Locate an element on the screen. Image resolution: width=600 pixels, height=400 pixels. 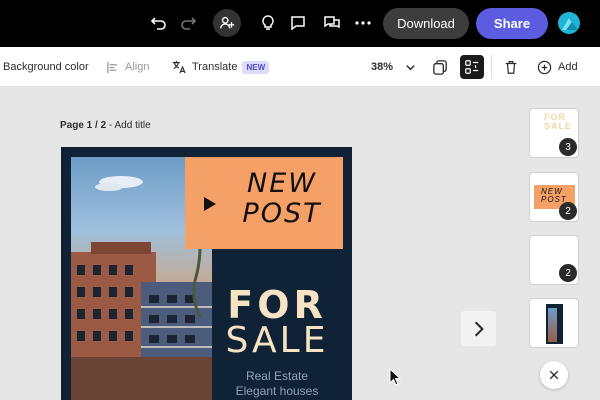
align-label: Align is located at coordinates (137, 67).